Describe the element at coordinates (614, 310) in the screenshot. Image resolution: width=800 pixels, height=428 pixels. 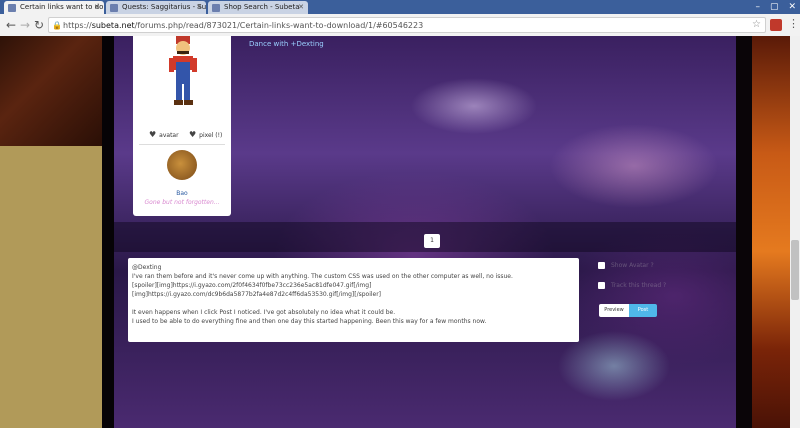
I see `preview-button: Preview` at that location.